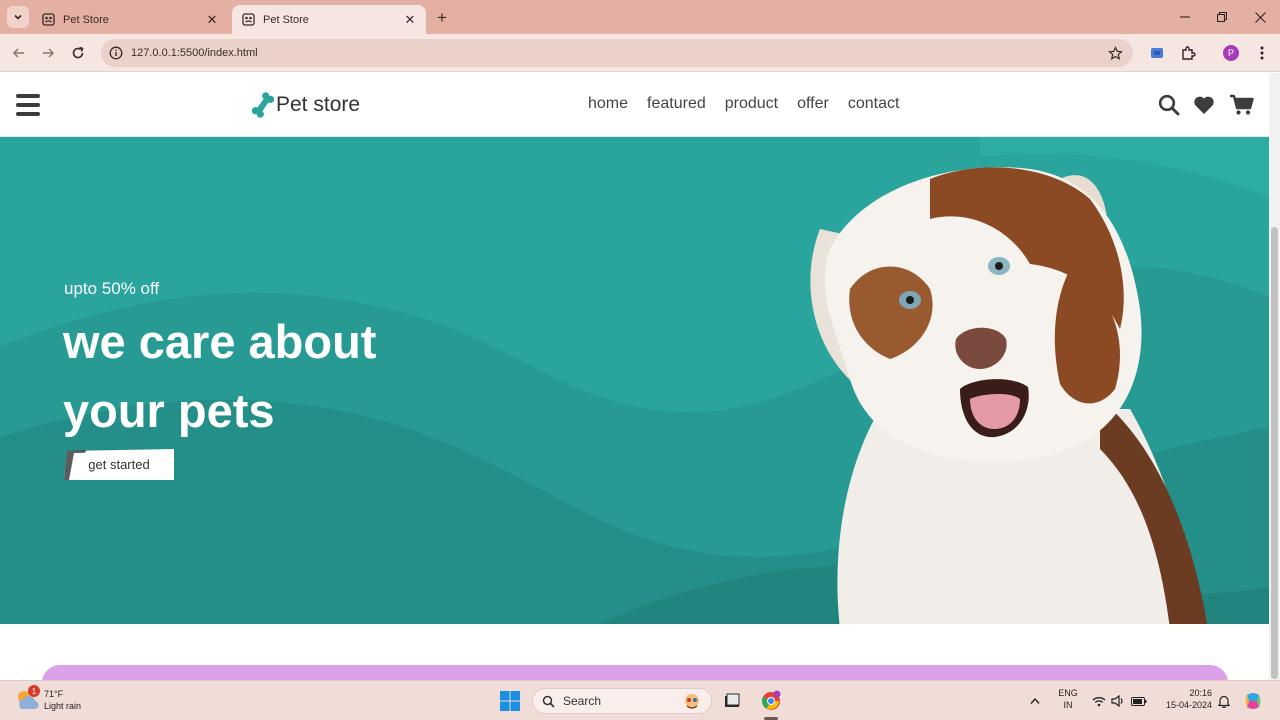 The height and width of the screenshot is (720, 1280). I want to click on bone-logo-icon, so click(263, 105).